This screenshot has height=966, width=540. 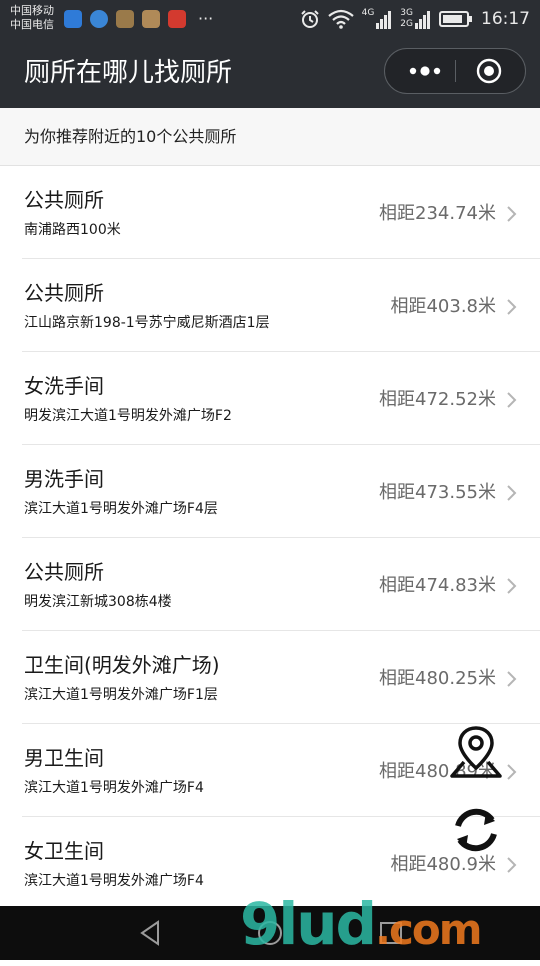 What do you see at coordinates (505, 19) in the screenshot?
I see `clock: 16:17` at bounding box center [505, 19].